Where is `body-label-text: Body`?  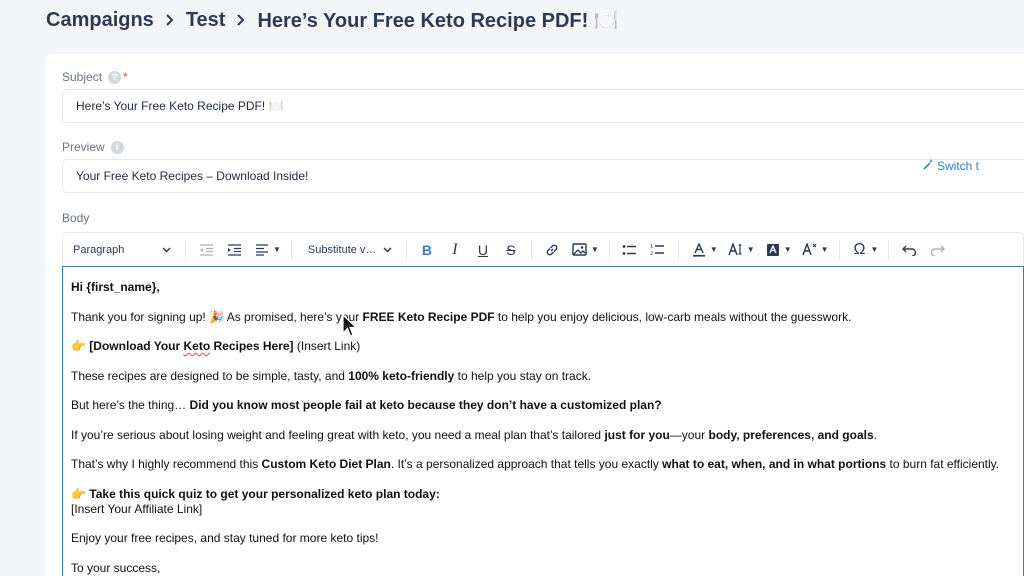
body-label-text: Body is located at coordinates (76, 218).